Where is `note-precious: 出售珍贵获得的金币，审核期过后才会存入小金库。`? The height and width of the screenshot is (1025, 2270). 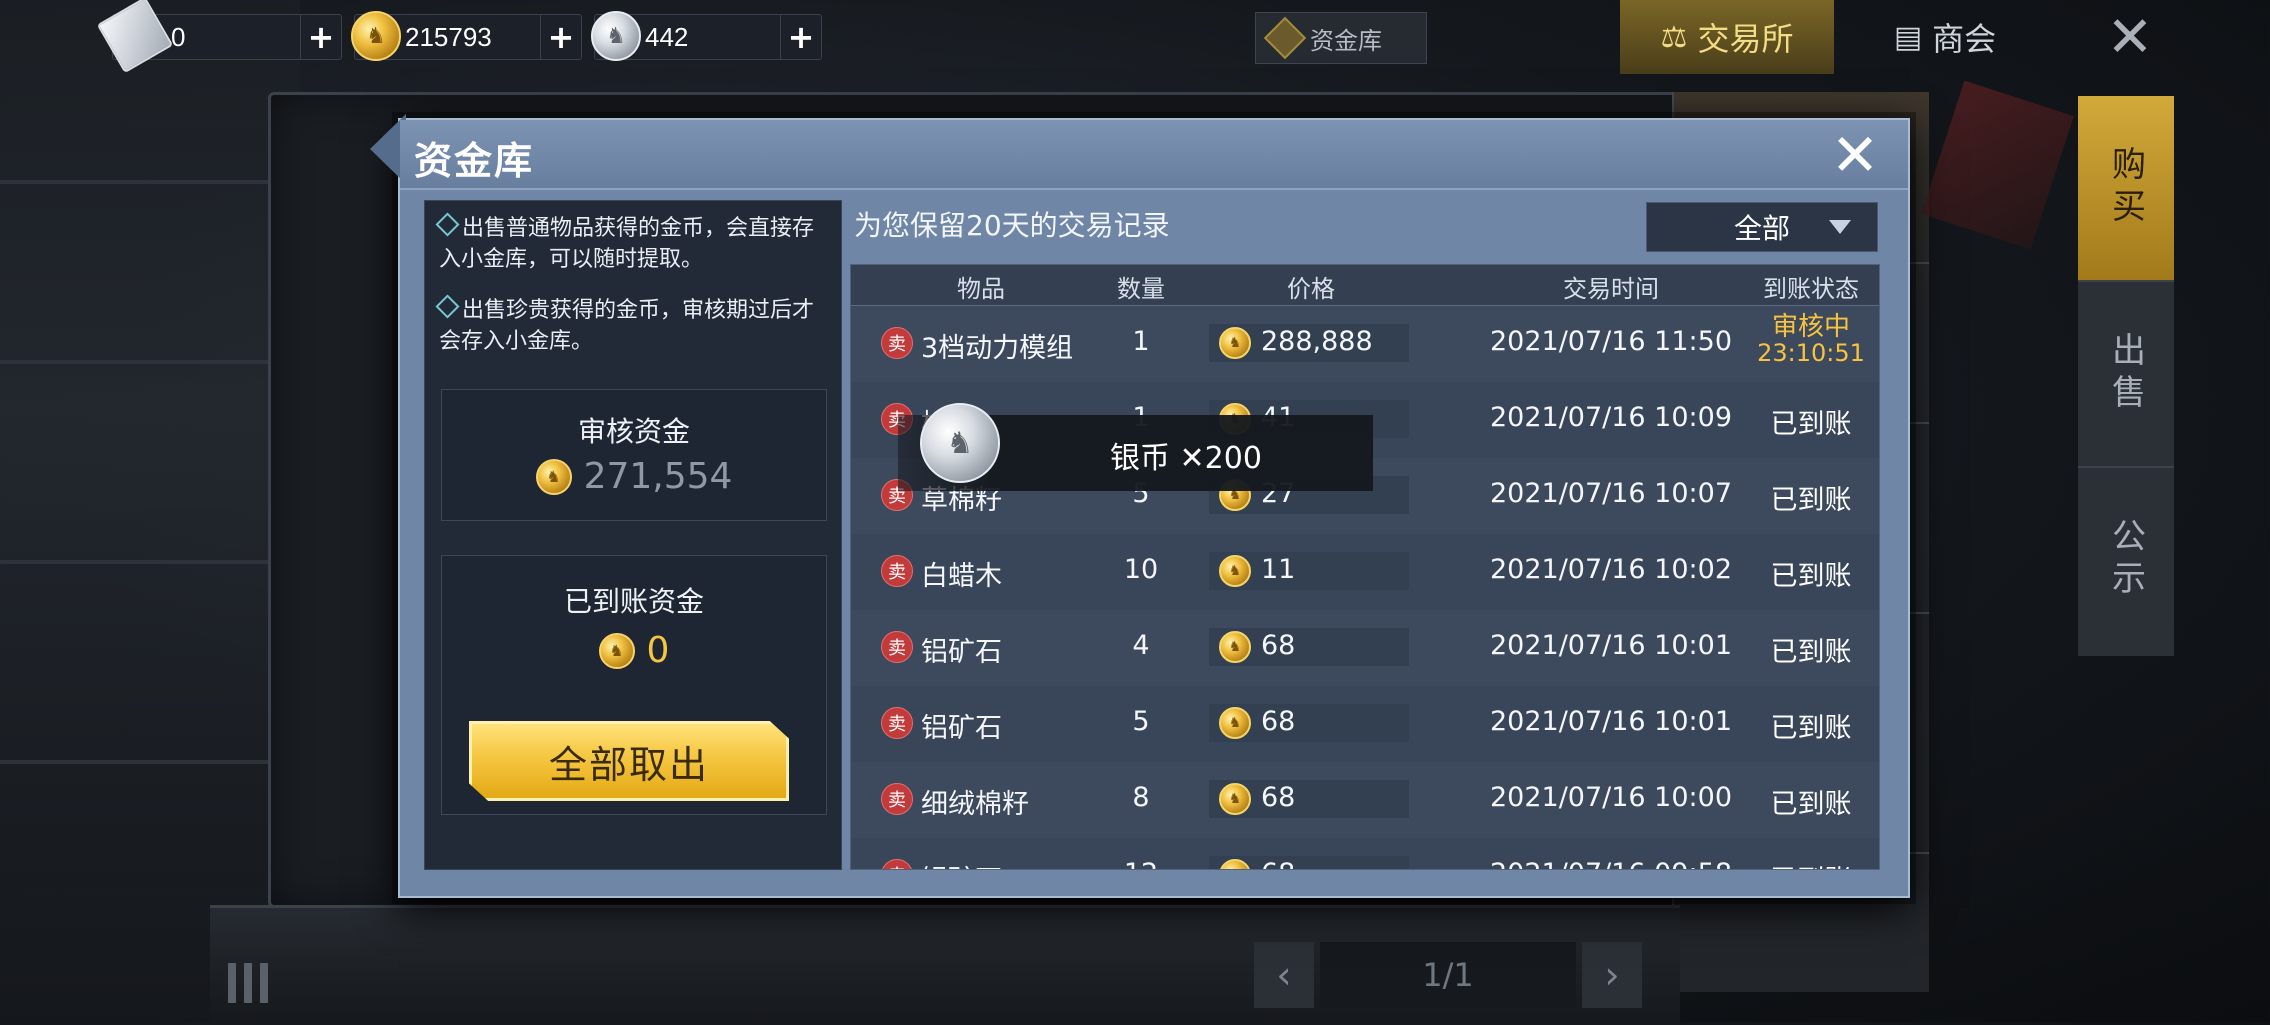 note-precious: 出售珍贵获得的金币，审核期过后才会存入小金库。 is located at coordinates (634, 325).